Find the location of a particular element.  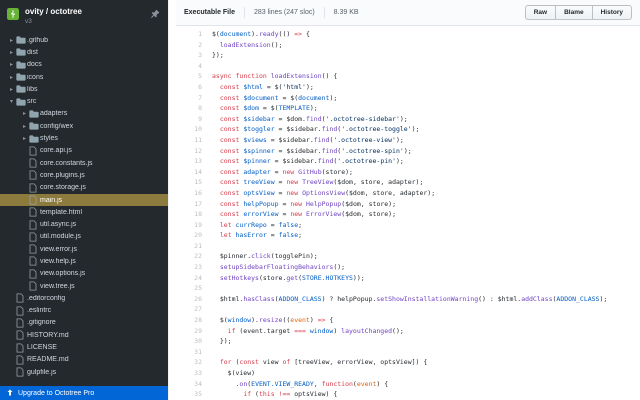

tree-item-core-storage-js: core.storage.js is located at coordinates (84, 188).